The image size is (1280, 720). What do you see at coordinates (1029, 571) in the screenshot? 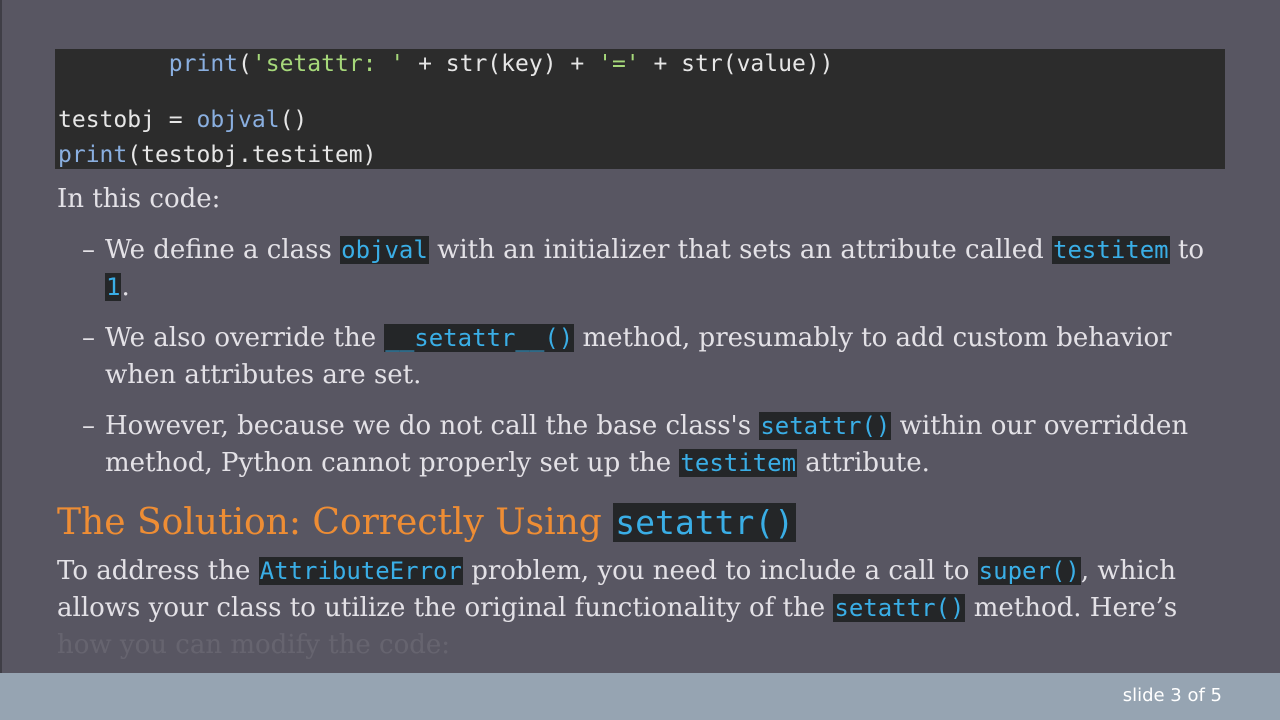
I see `inline-code: super()` at bounding box center [1029, 571].